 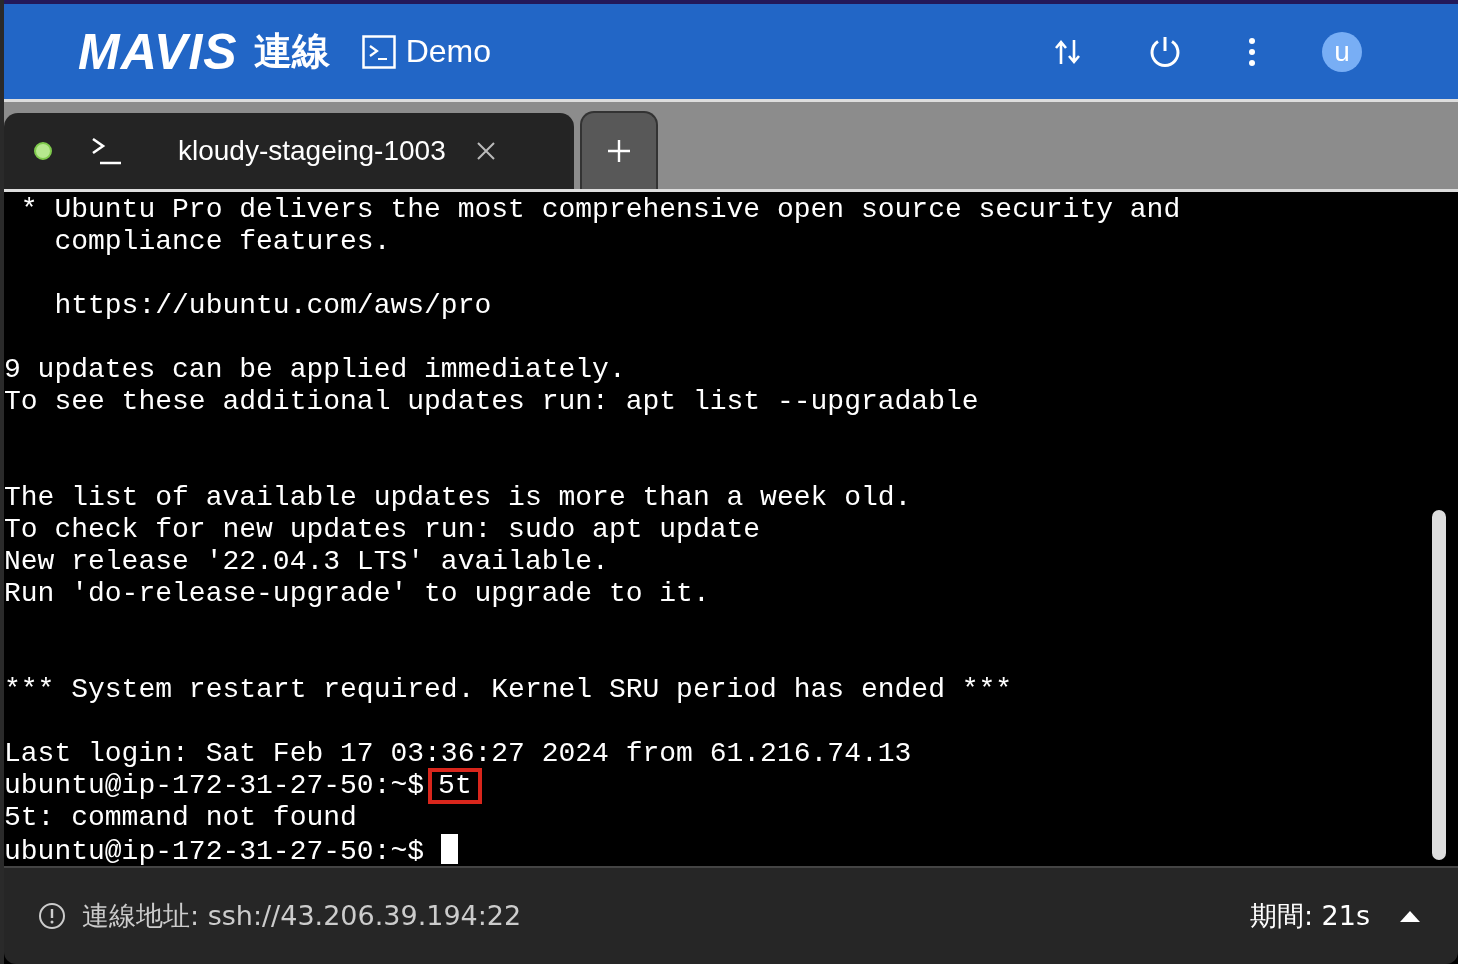 I want to click on power-icon, so click(x=1165, y=51).